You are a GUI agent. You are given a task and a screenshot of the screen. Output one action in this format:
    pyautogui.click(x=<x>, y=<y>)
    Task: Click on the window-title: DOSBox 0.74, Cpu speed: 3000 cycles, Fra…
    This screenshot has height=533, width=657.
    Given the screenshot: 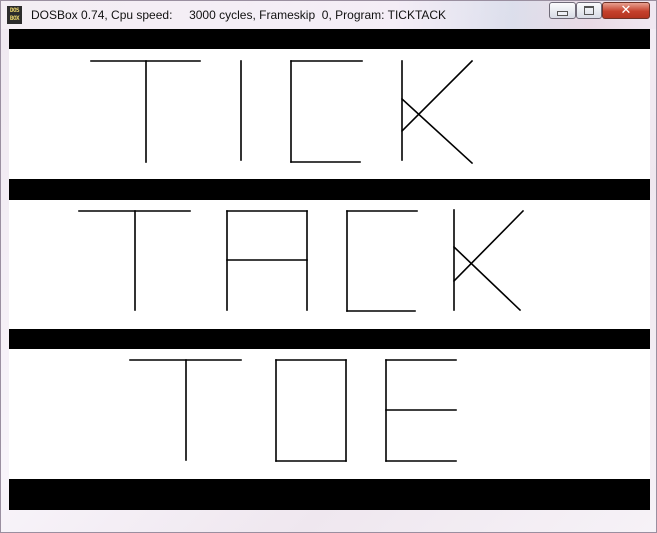 What is the action you would take?
    pyautogui.click(x=239, y=15)
    